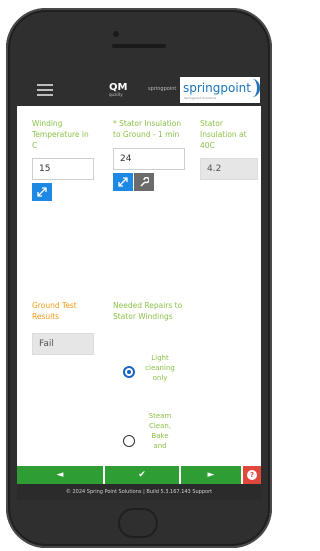 This screenshot has height=551, width=320. What do you see at coordinates (124, 90) in the screenshot?
I see `qm-logo: QM quality` at bounding box center [124, 90].